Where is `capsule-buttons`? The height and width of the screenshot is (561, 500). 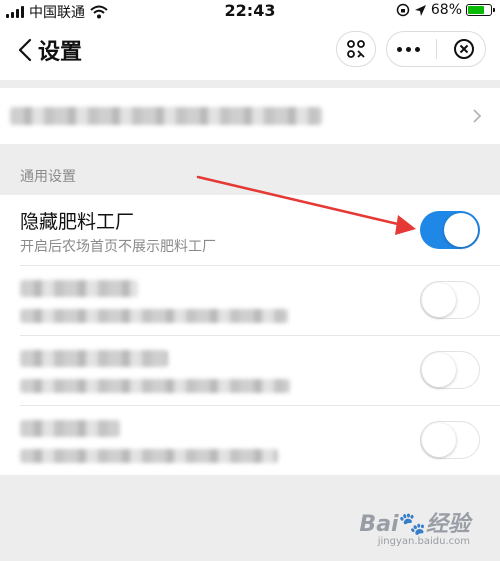
capsule-buttons is located at coordinates (411, 49).